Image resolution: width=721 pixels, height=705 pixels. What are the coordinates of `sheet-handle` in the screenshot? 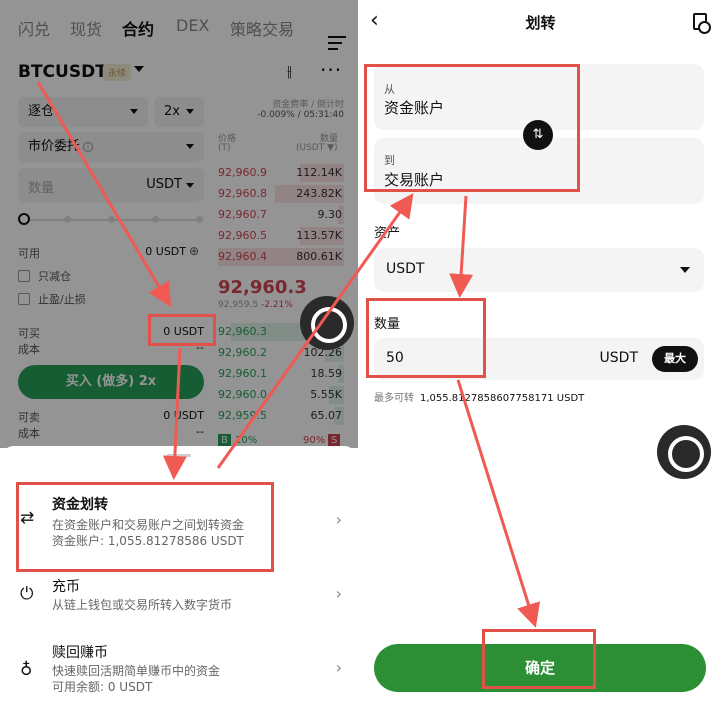 It's located at (179, 455).